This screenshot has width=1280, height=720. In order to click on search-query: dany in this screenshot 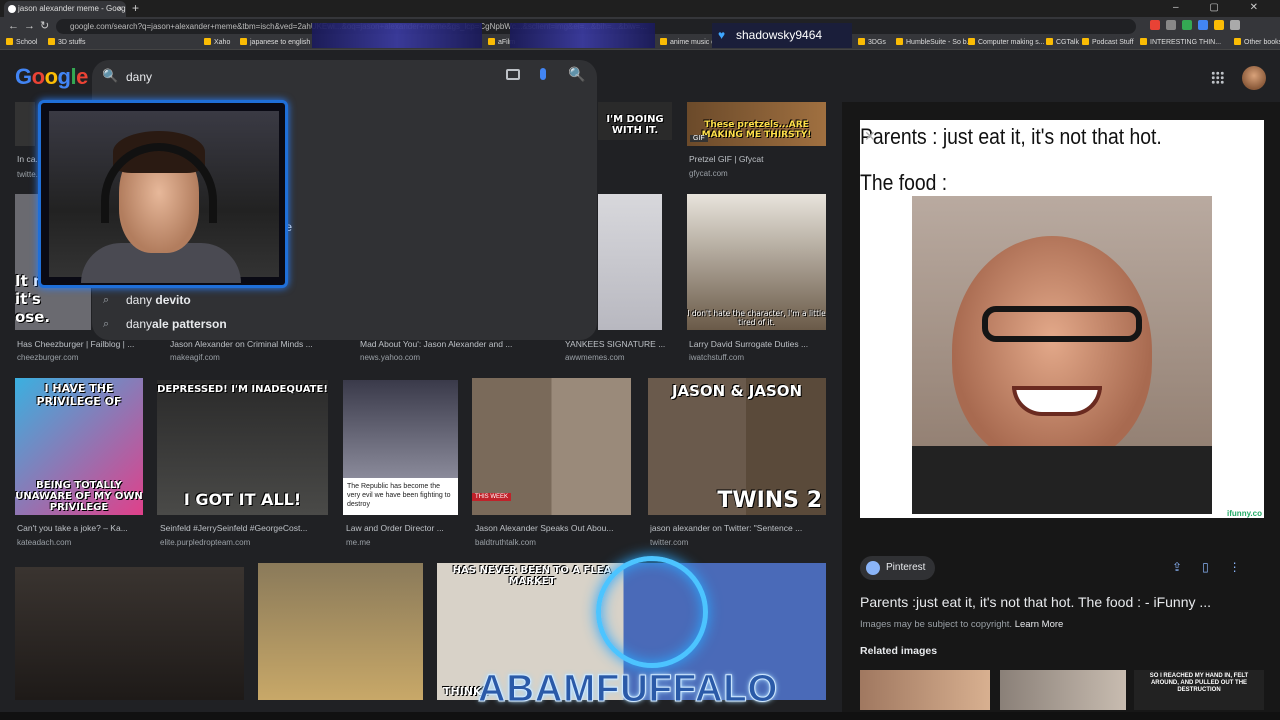, I will do `click(139, 77)`.